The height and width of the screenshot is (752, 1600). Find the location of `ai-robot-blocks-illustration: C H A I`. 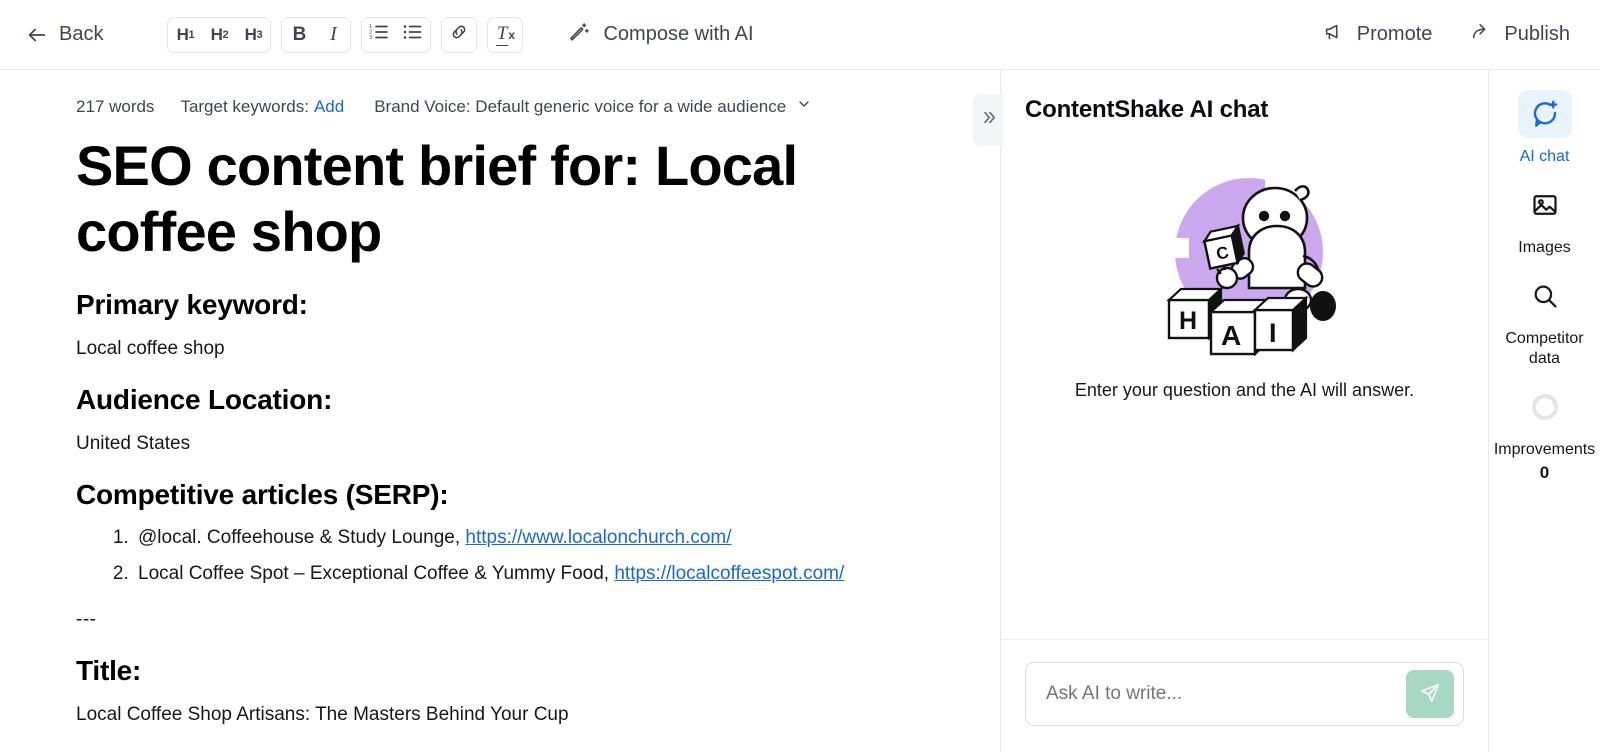

ai-robot-blocks-illustration: C H A I is located at coordinates (1245, 258).